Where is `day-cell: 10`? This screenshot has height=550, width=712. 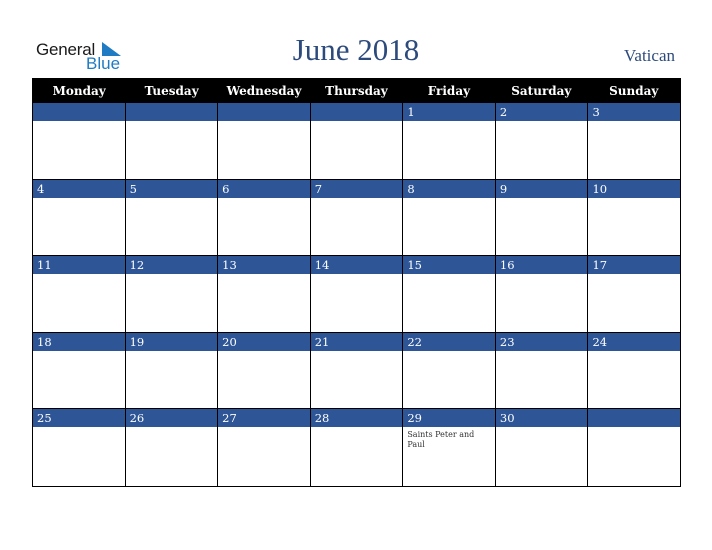
day-cell: 10 is located at coordinates (634, 218).